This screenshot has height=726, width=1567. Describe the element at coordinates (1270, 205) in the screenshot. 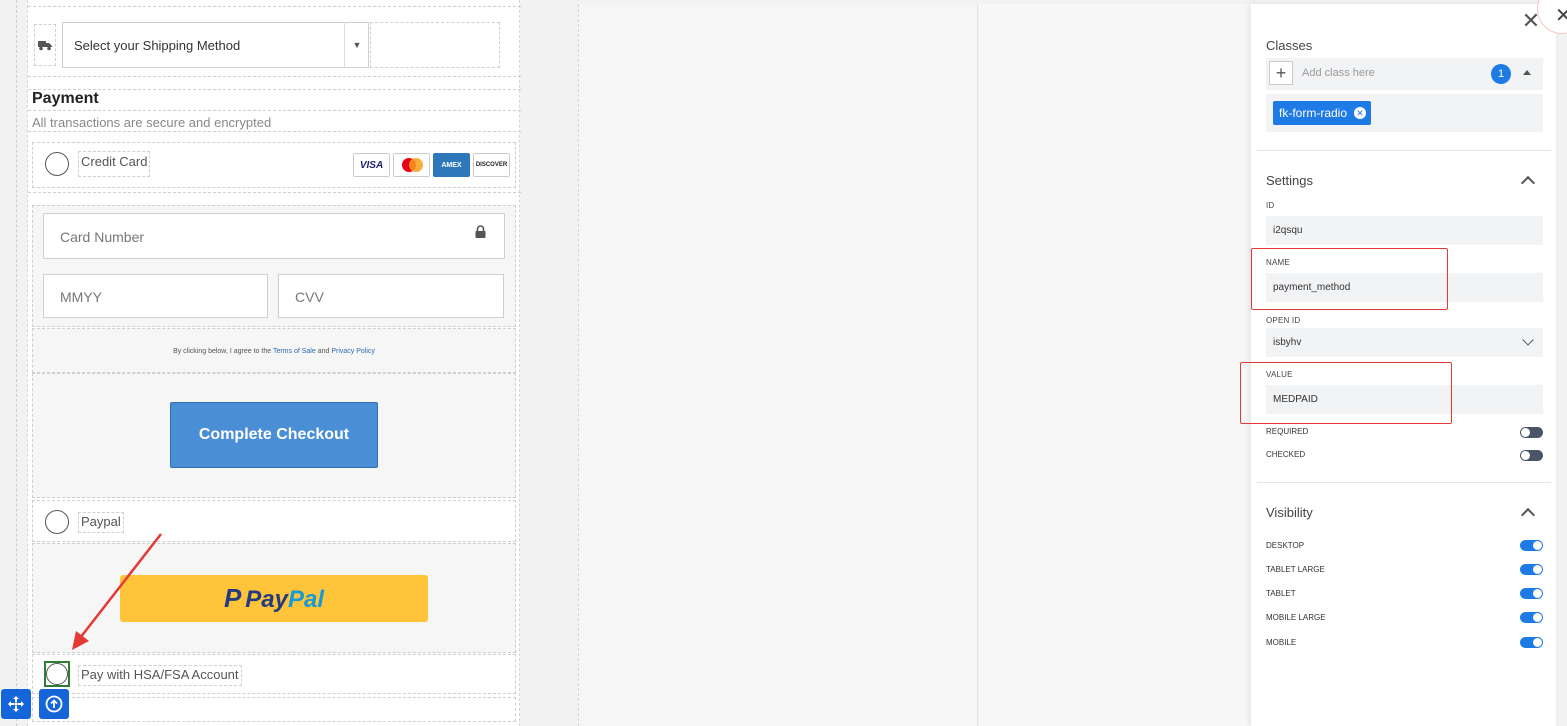

I see `id-label: ID` at that location.